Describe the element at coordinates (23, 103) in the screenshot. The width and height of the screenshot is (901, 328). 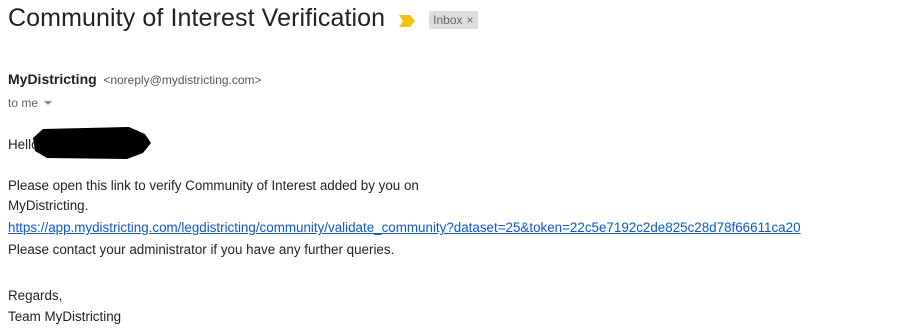
I see `recipient-text: to me` at that location.